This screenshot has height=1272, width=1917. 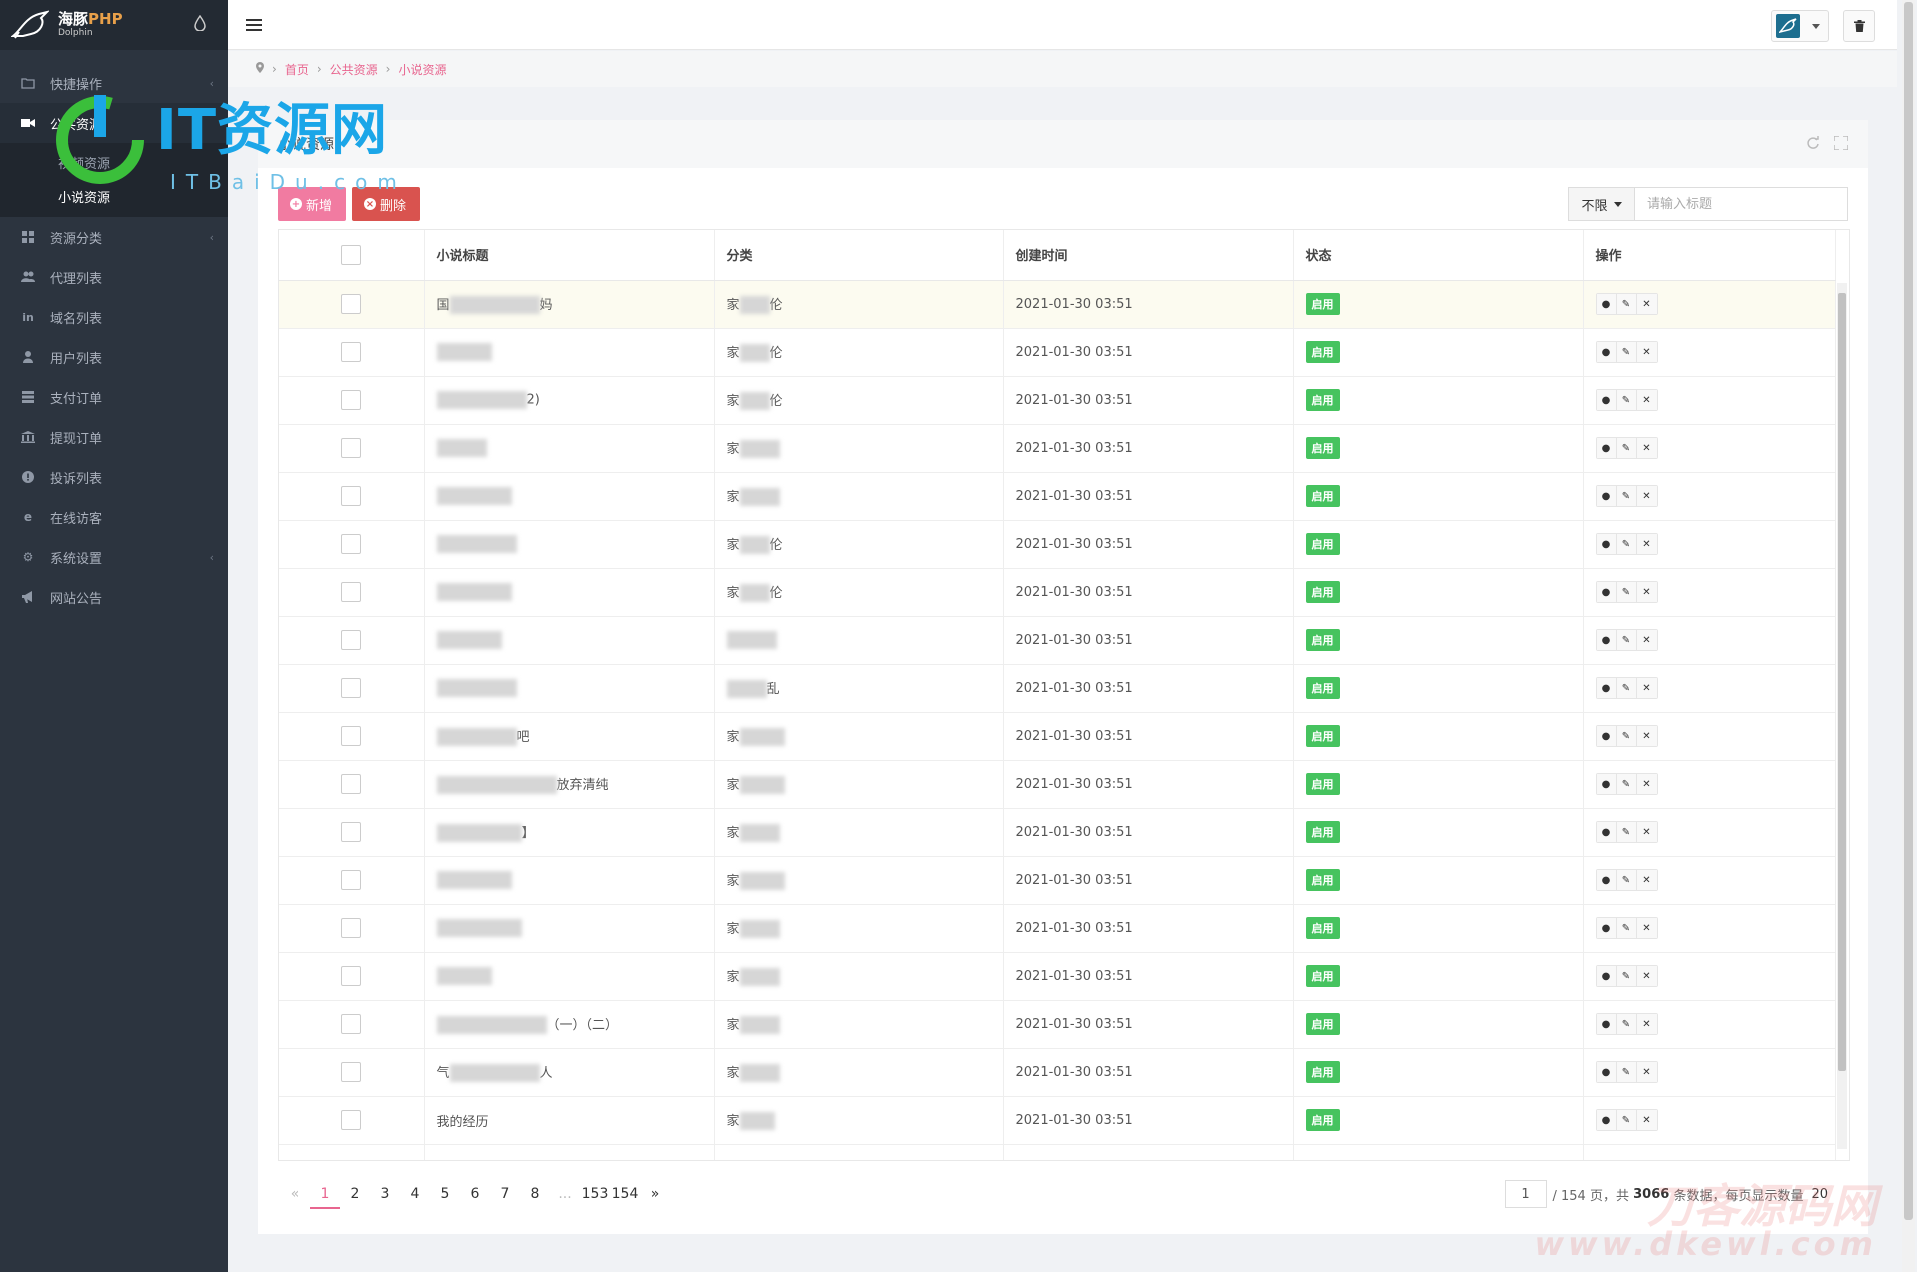 I want to click on table-row: 放弃清纯 家 2021-01-30 03:51 启用 ● ✎ ✕, so click(x=1057, y=784).